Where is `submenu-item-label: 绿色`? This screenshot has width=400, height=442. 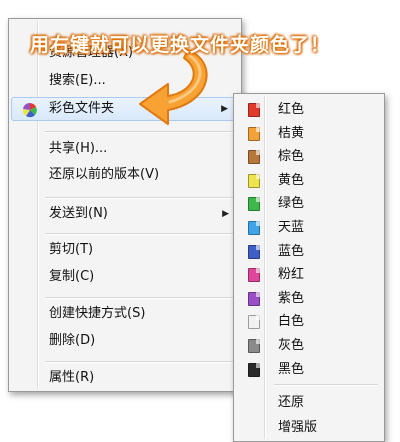
submenu-item-label: 绿色 is located at coordinates (291, 204).